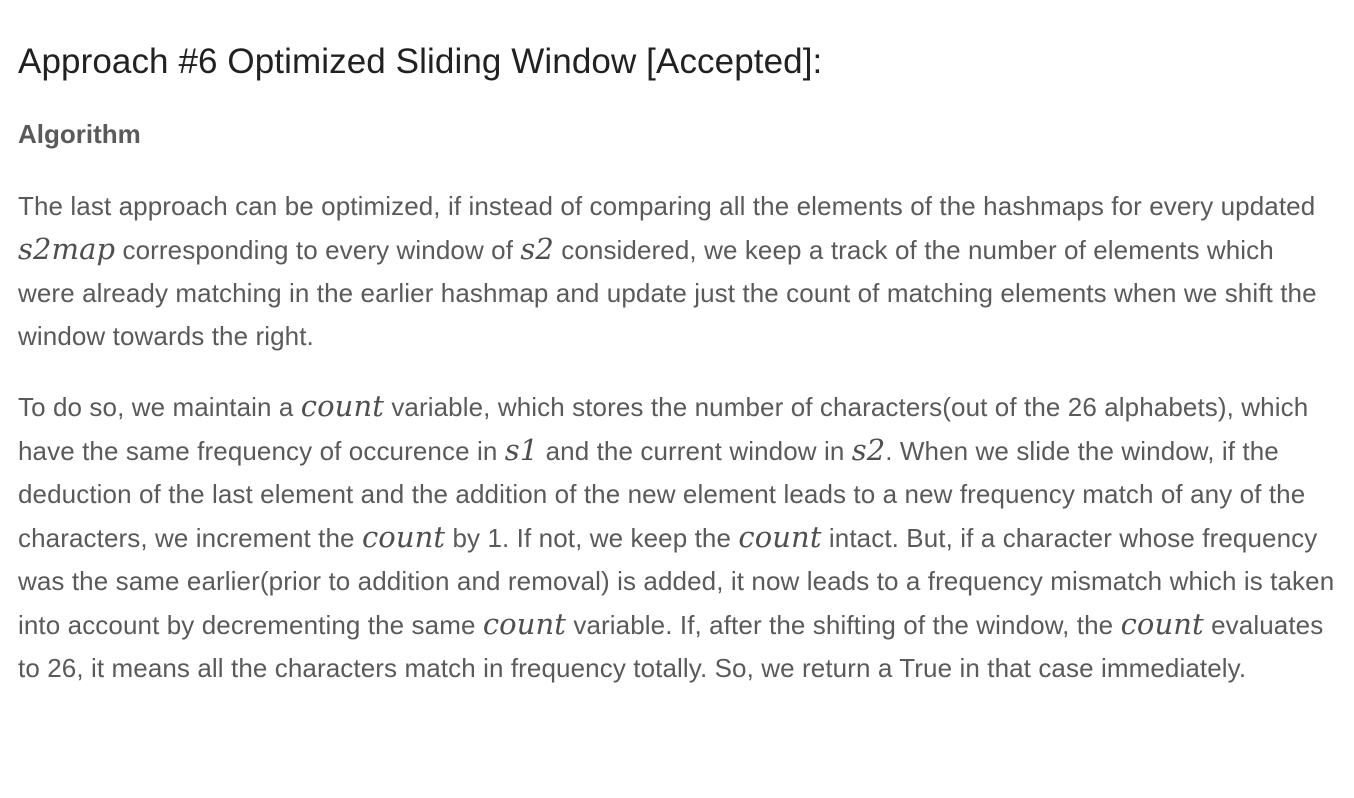 This screenshot has width=1354, height=798. I want to click on algorithm-subheading: Algorithm, so click(79, 134).